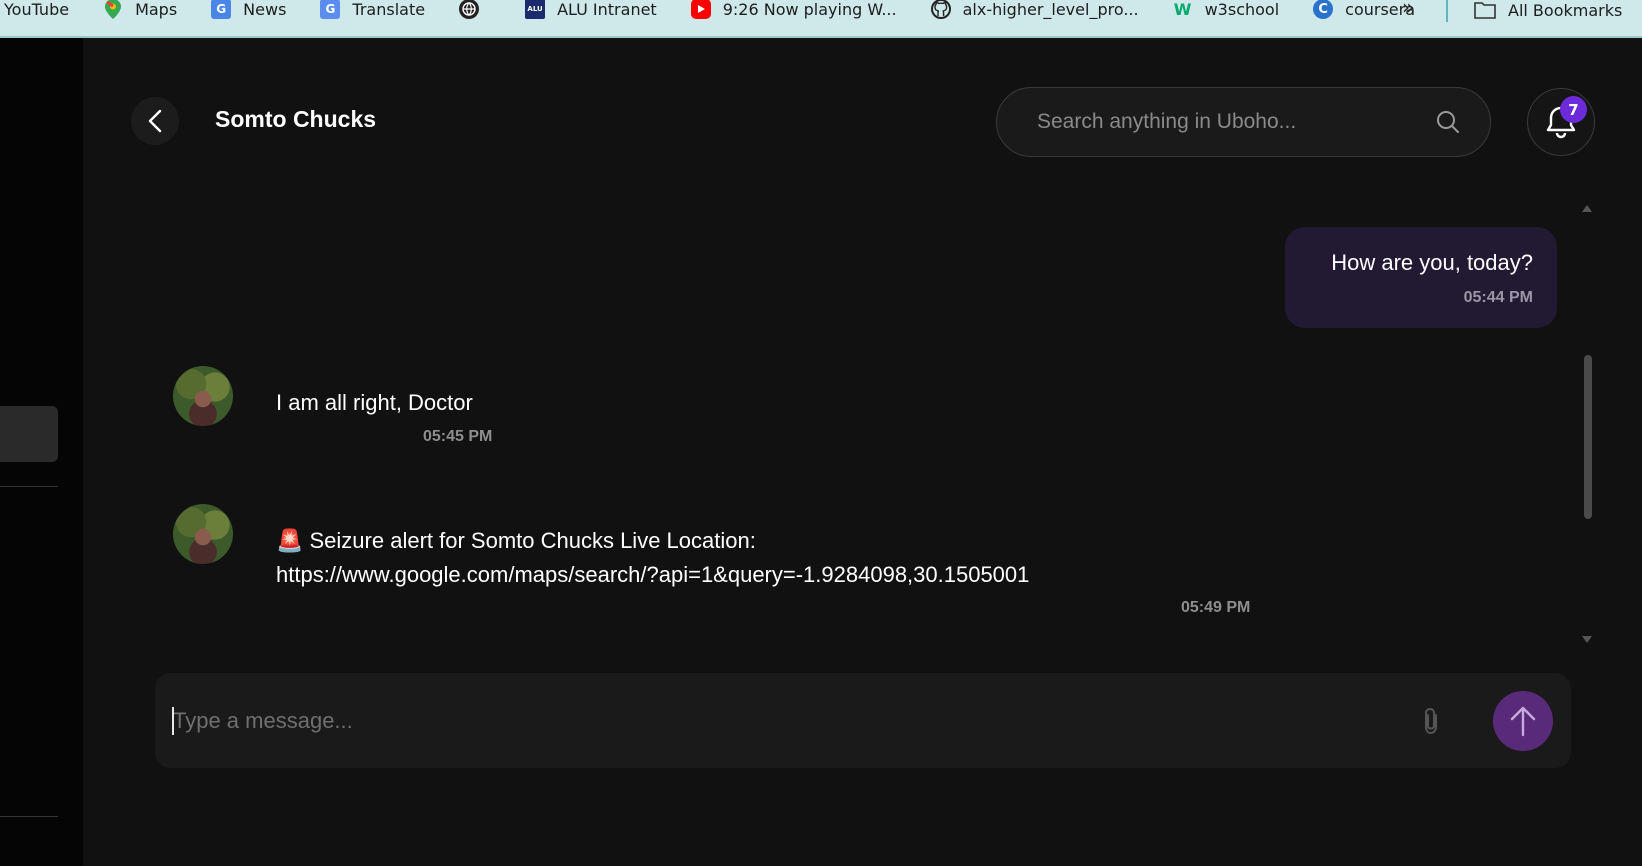 The width and height of the screenshot is (1642, 866). What do you see at coordinates (1182, 9) in the screenshot?
I see `w3-icon: W` at bounding box center [1182, 9].